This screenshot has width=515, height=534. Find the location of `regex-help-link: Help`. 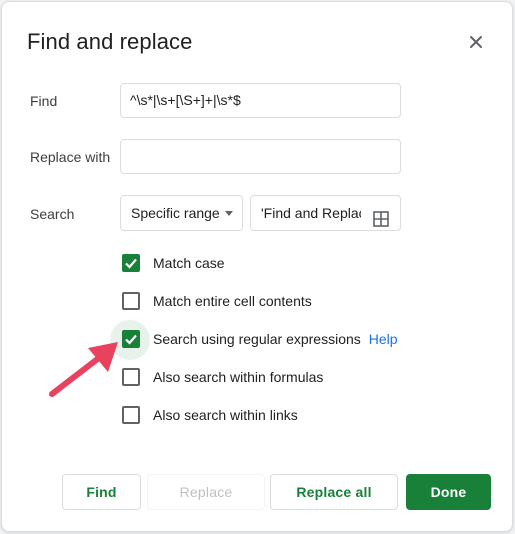

regex-help-link: Help is located at coordinates (383, 339).